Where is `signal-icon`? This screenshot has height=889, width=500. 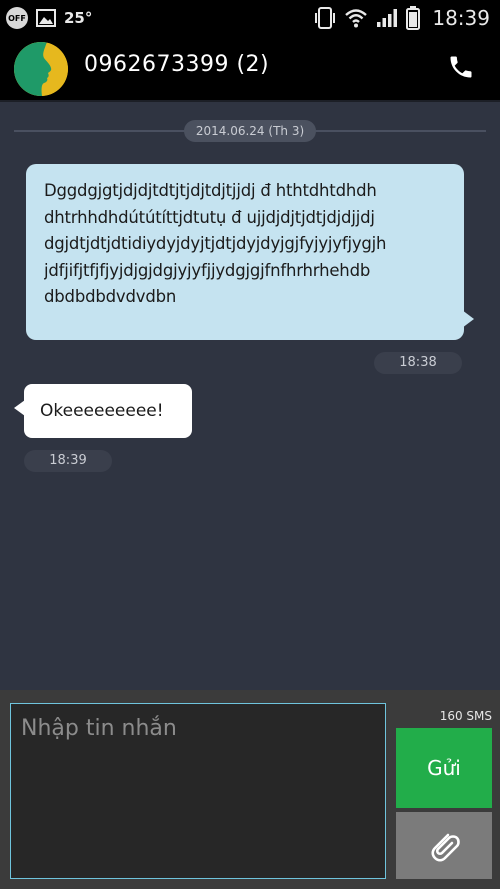 signal-icon is located at coordinates (387, 18).